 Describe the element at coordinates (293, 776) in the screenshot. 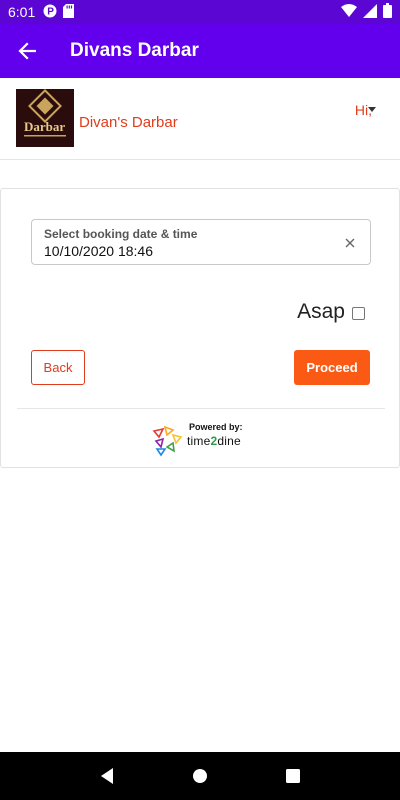

I see `nav-recents-icon` at that location.